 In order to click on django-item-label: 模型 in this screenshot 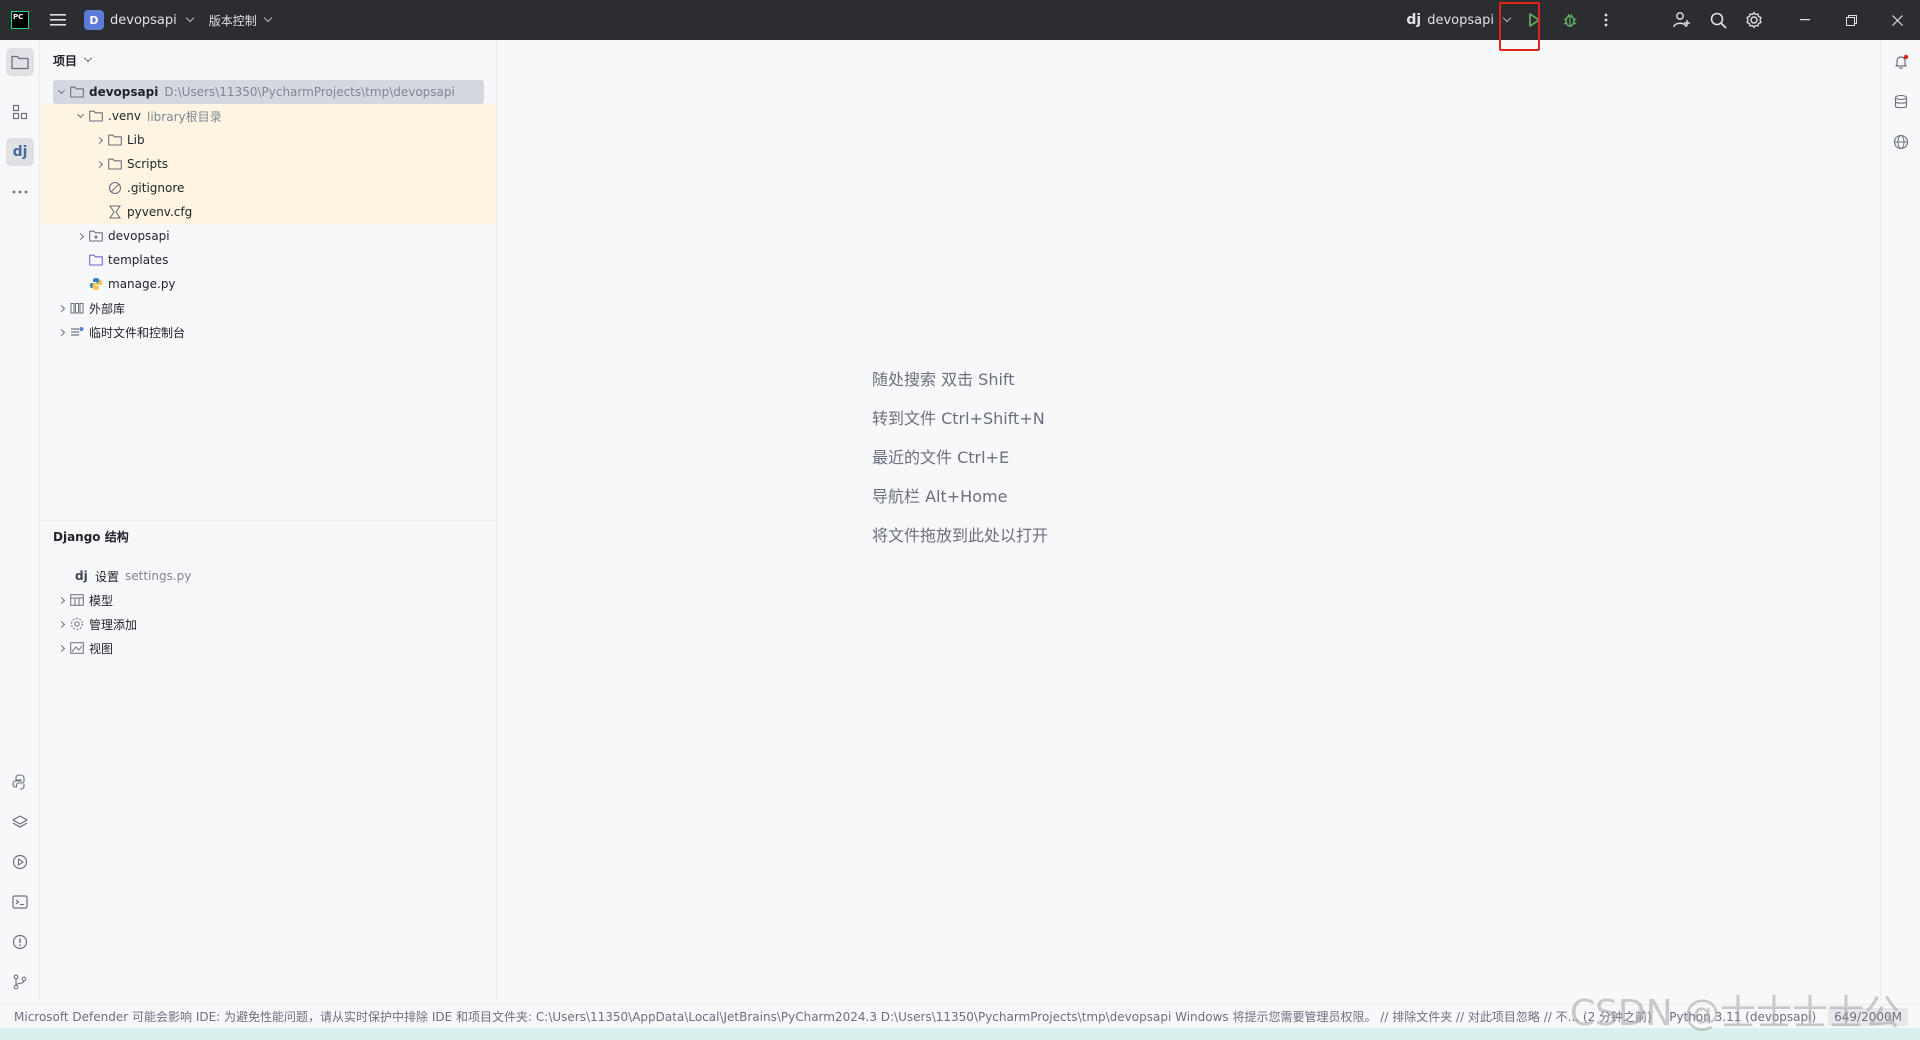, I will do `click(101, 600)`.